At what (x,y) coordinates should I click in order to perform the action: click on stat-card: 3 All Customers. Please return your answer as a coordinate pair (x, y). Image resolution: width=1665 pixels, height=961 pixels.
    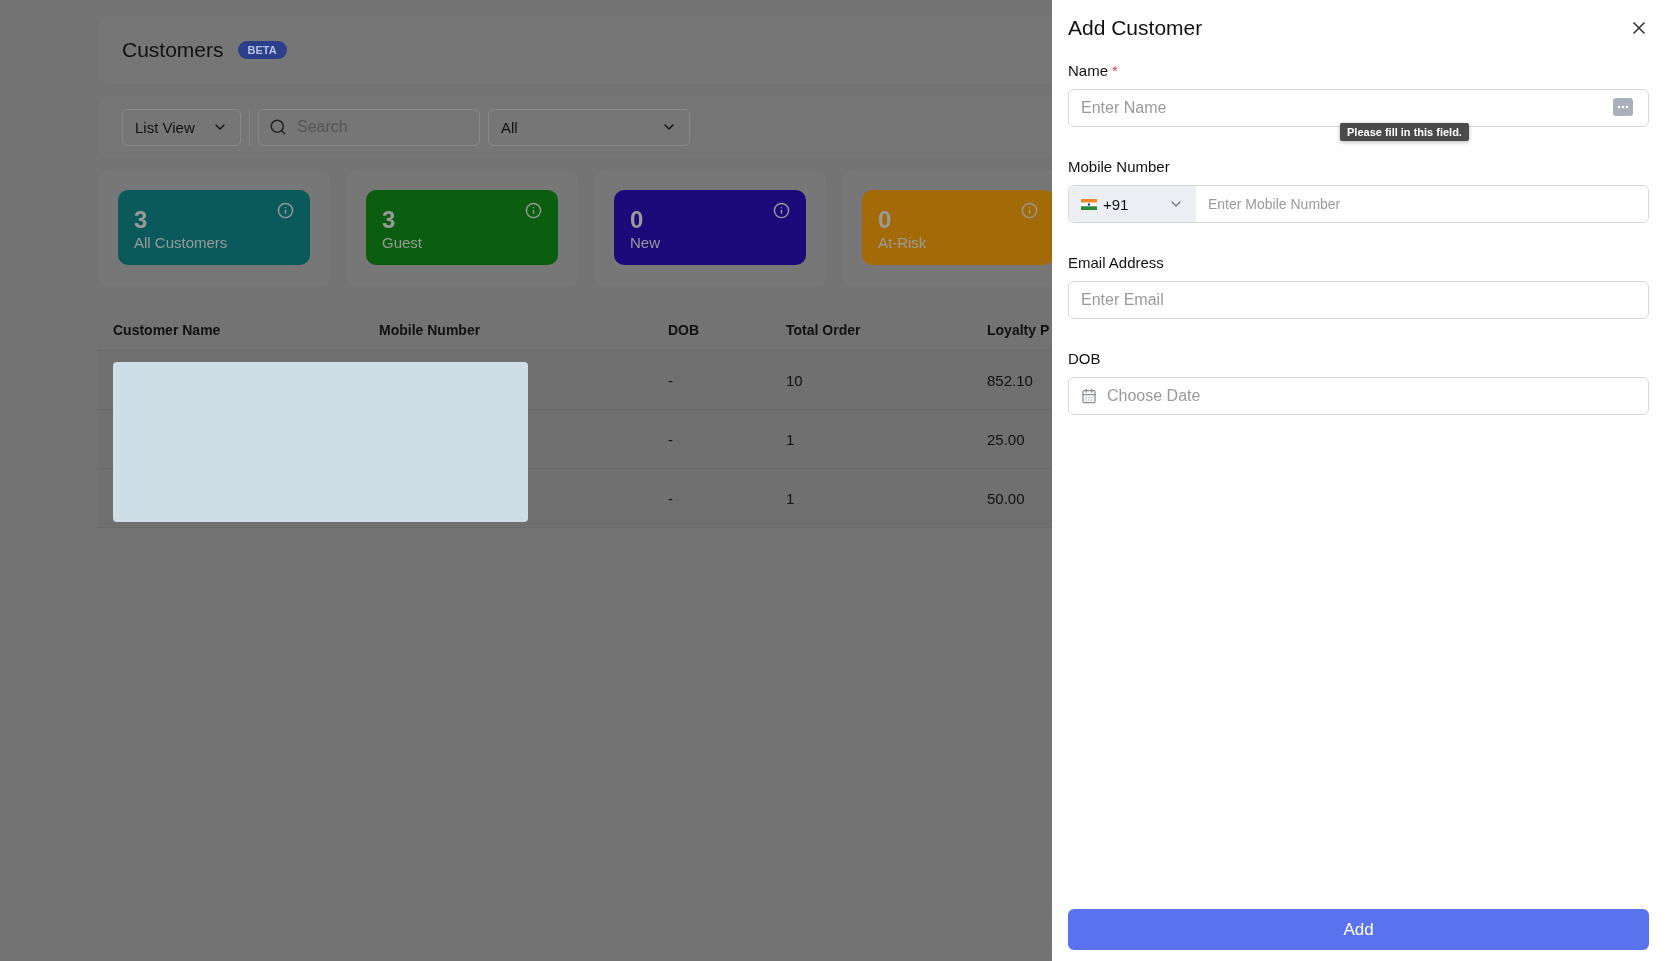
    Looking at the image, I should click on (214, 227).